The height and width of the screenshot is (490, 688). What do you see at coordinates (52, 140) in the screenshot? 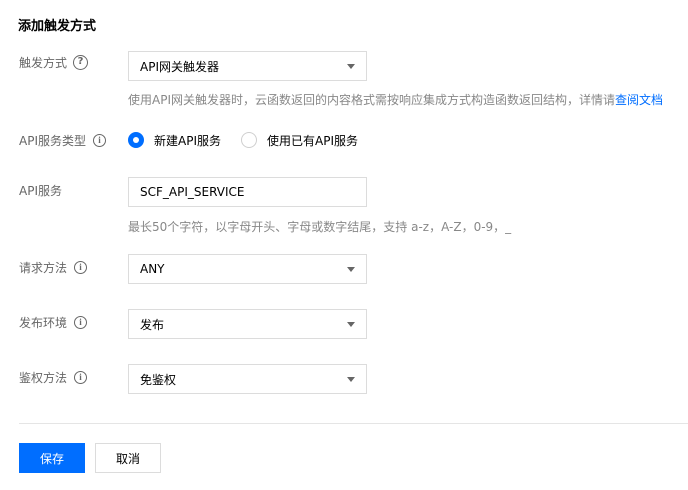
I see `api-service-type-label-text: API服务类型` at bounding box center [52, 140].